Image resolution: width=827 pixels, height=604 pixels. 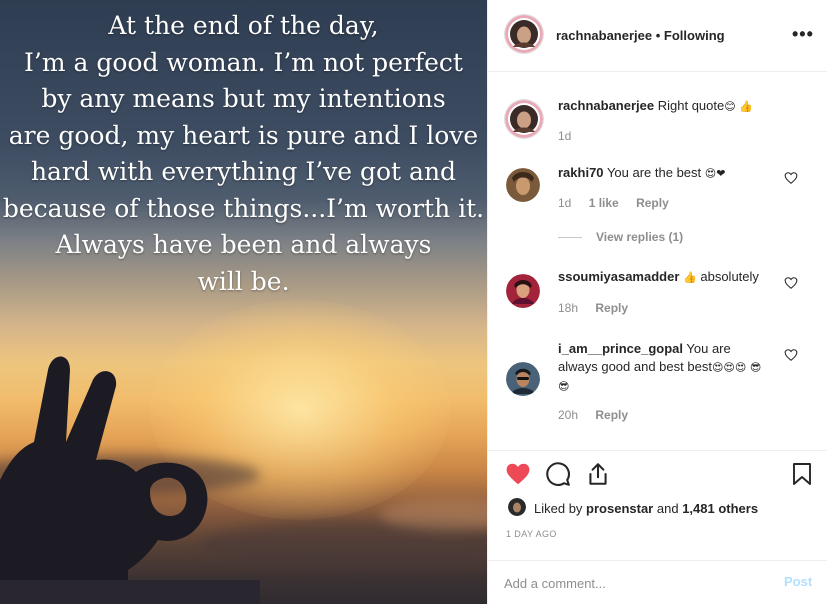 What do you see at coordinates (518, 474) in the screenshot?
I see `heart-icon` at bounding box center [518, 474].